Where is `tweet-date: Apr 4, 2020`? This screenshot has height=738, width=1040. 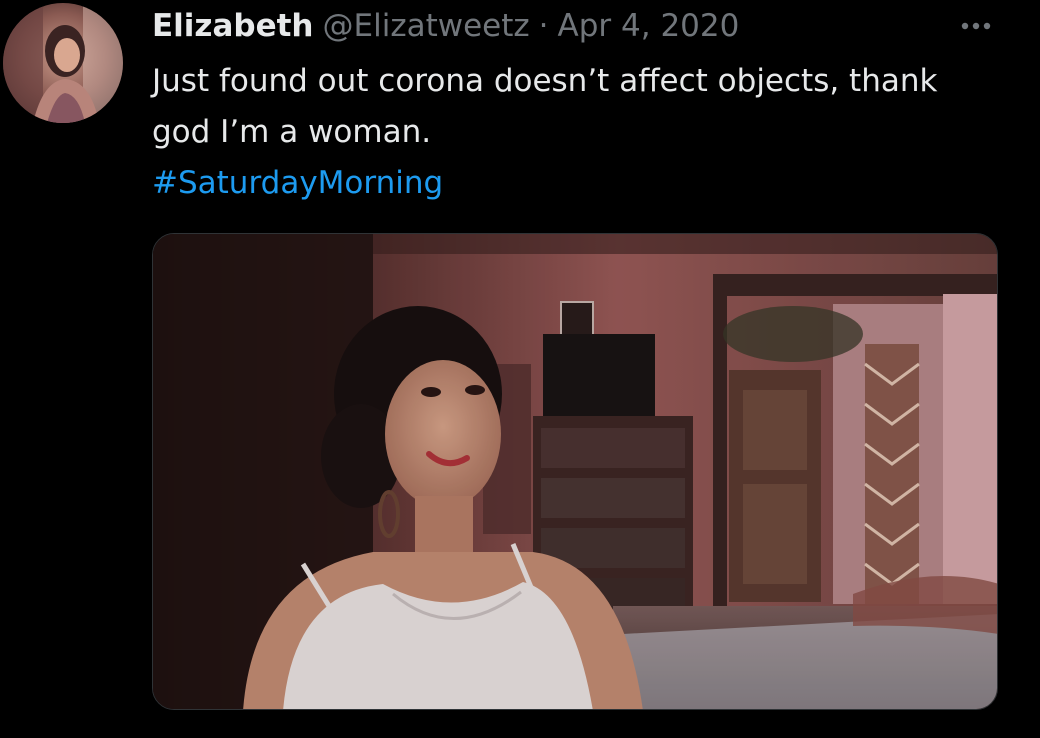 tweet-date: Apr 4, 2020 is located at coordinates (649, 26).